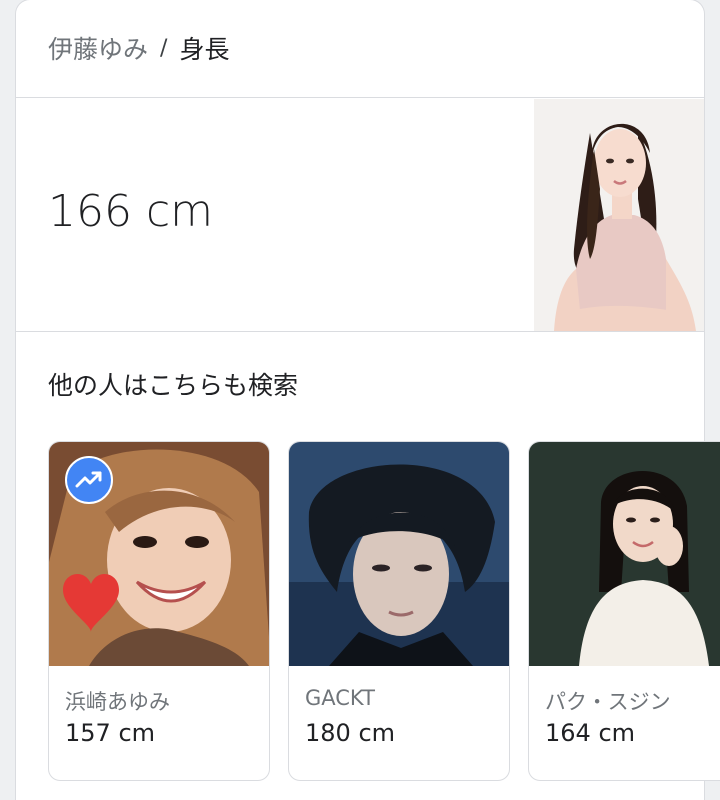 This screenshot has width=720, height=800. What do you see at coordinates (204, 49) in the screenshot?
I see `breadcrumb-attribute: 身長` at bounding box center [204, 49].